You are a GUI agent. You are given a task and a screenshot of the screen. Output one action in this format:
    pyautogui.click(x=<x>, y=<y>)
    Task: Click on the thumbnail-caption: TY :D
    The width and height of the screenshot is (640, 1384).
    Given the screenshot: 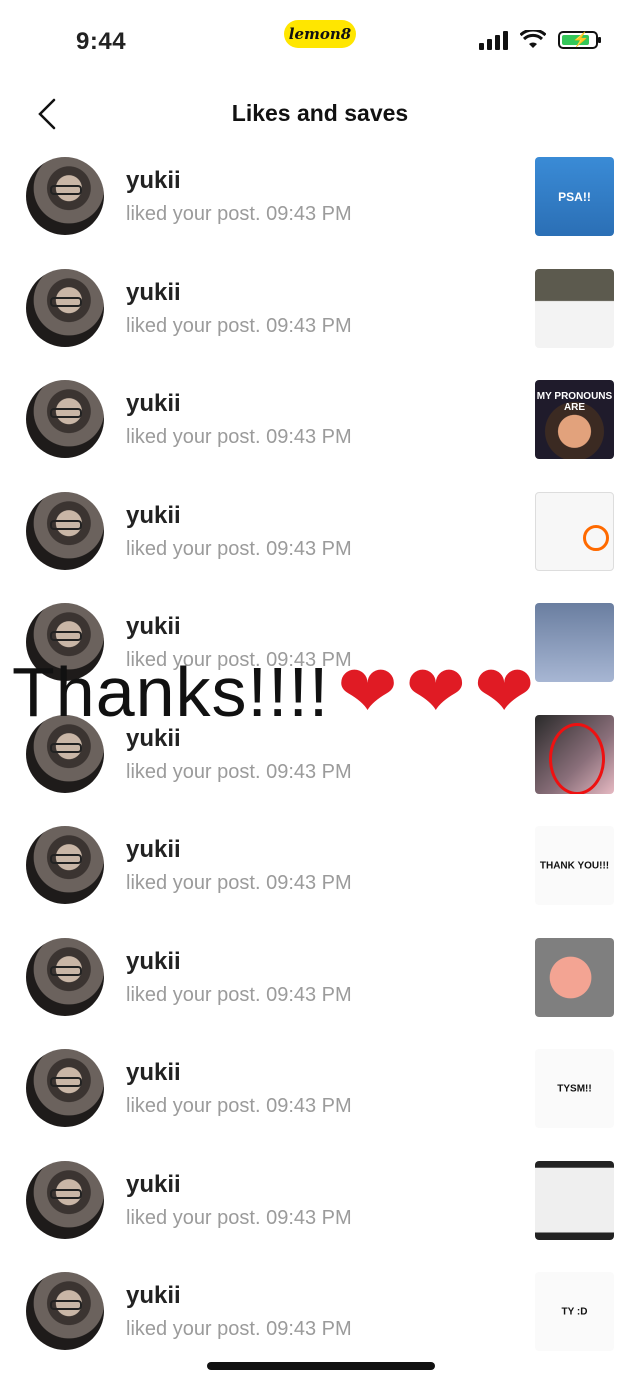 What is the action you would take?
    pyautogui.click(x=574, y=1311)
    